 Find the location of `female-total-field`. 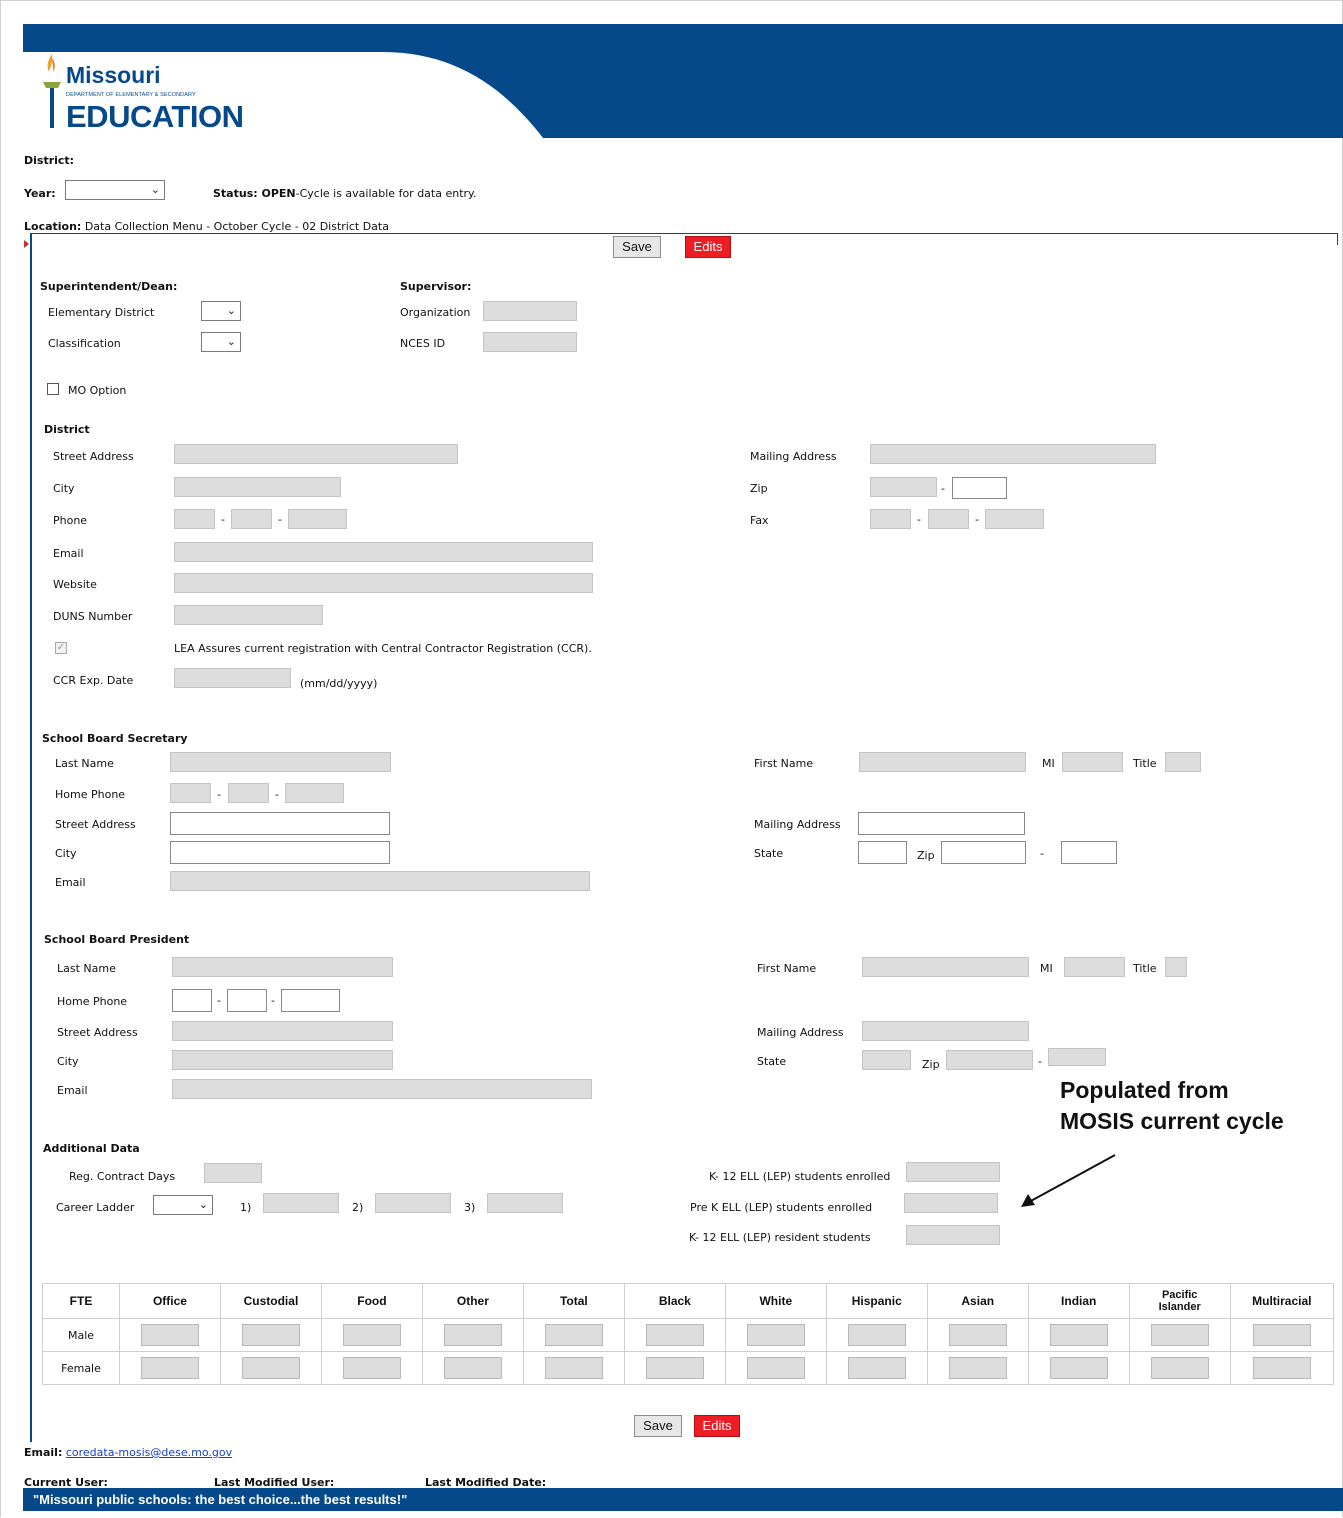

female-total-field is located at coordinates (573, 1368).